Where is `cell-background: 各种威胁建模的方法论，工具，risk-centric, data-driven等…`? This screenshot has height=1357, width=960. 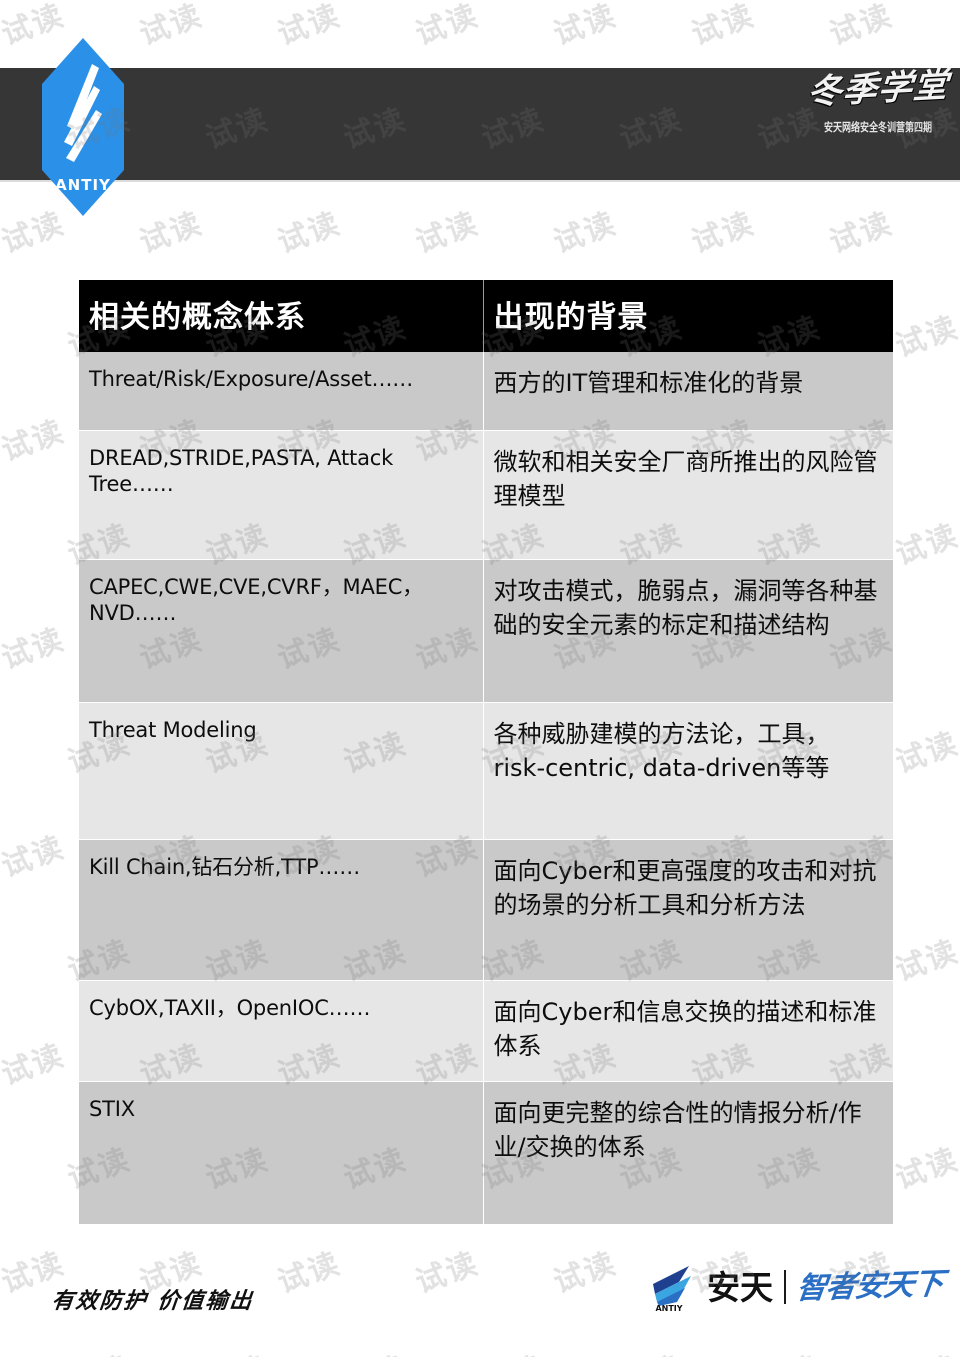
cell-background: 各种威胁建模的方法论，工具，risk-centric, data-driven等… is located at coordinates (688, 771).